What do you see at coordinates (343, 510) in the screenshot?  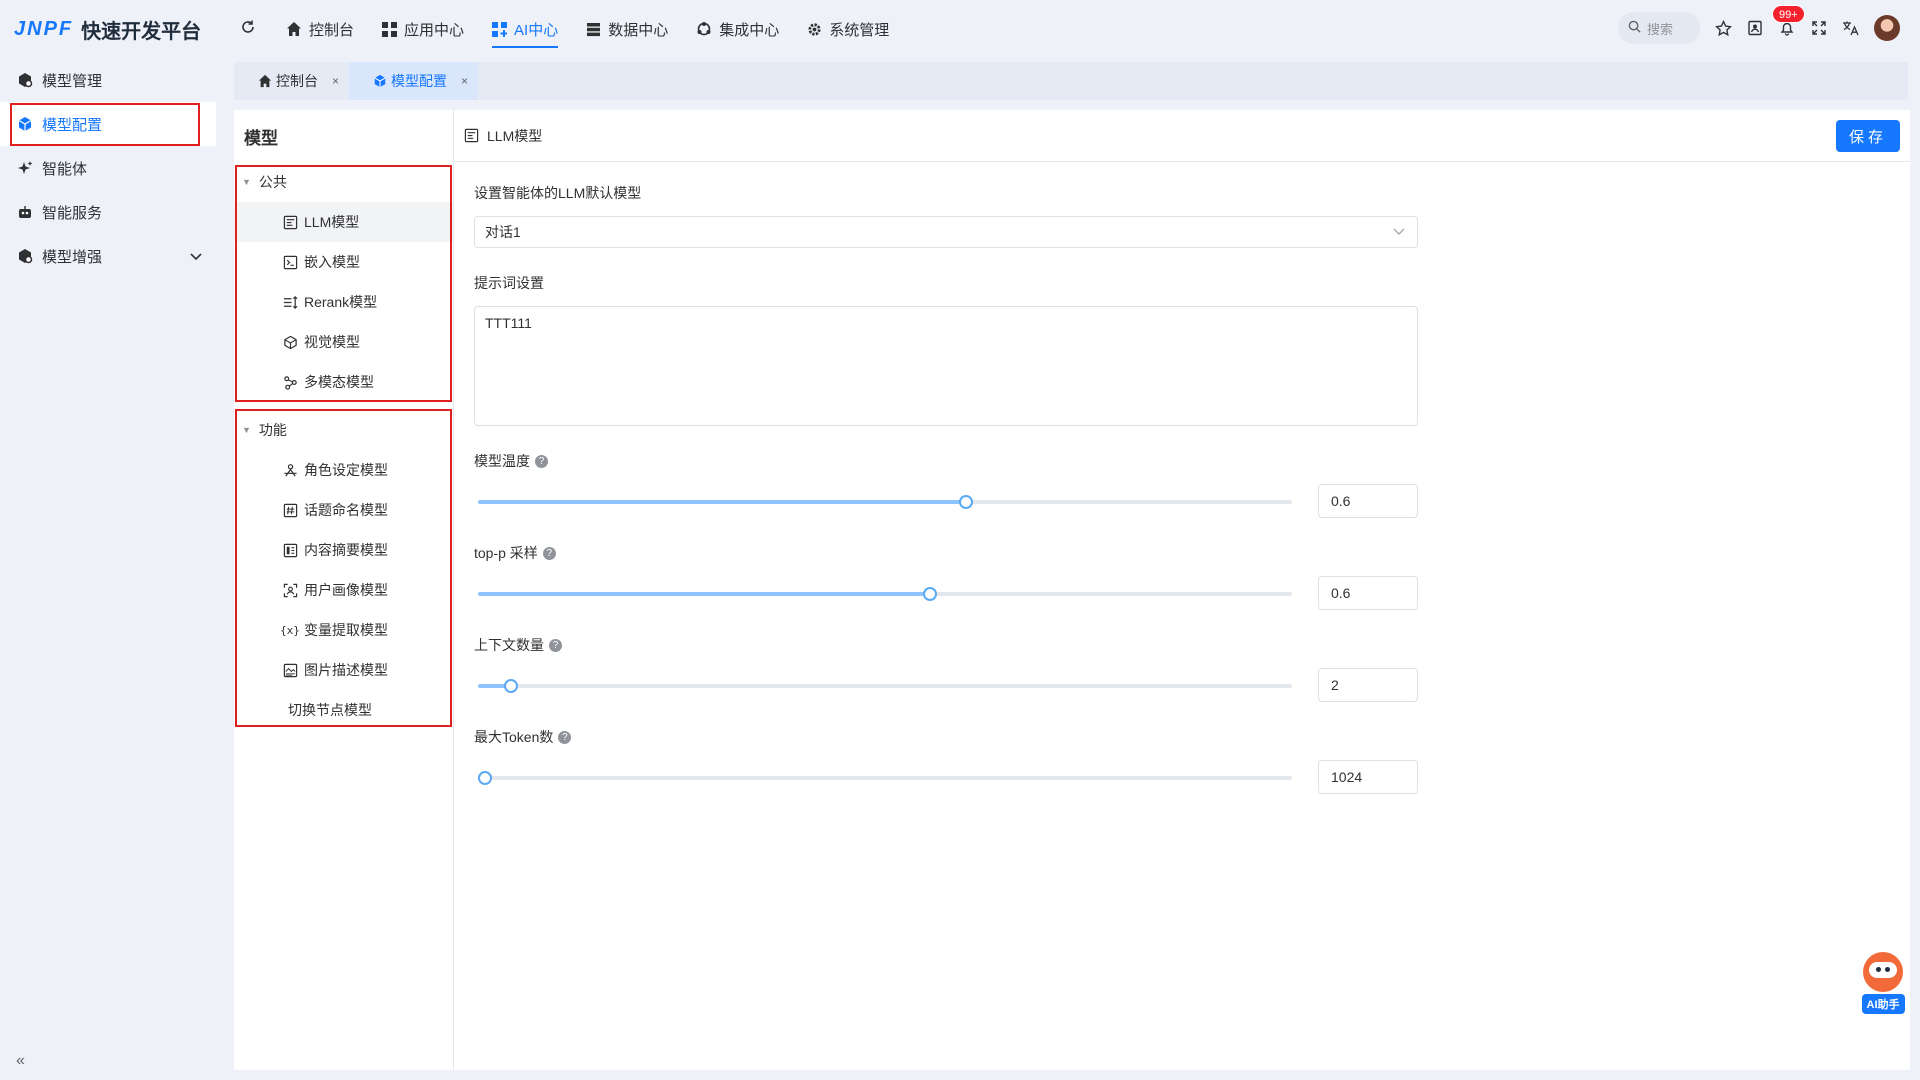 I see `tree-item-topic-naming-model: 话题命名模型` at bounding box center [343, 510].